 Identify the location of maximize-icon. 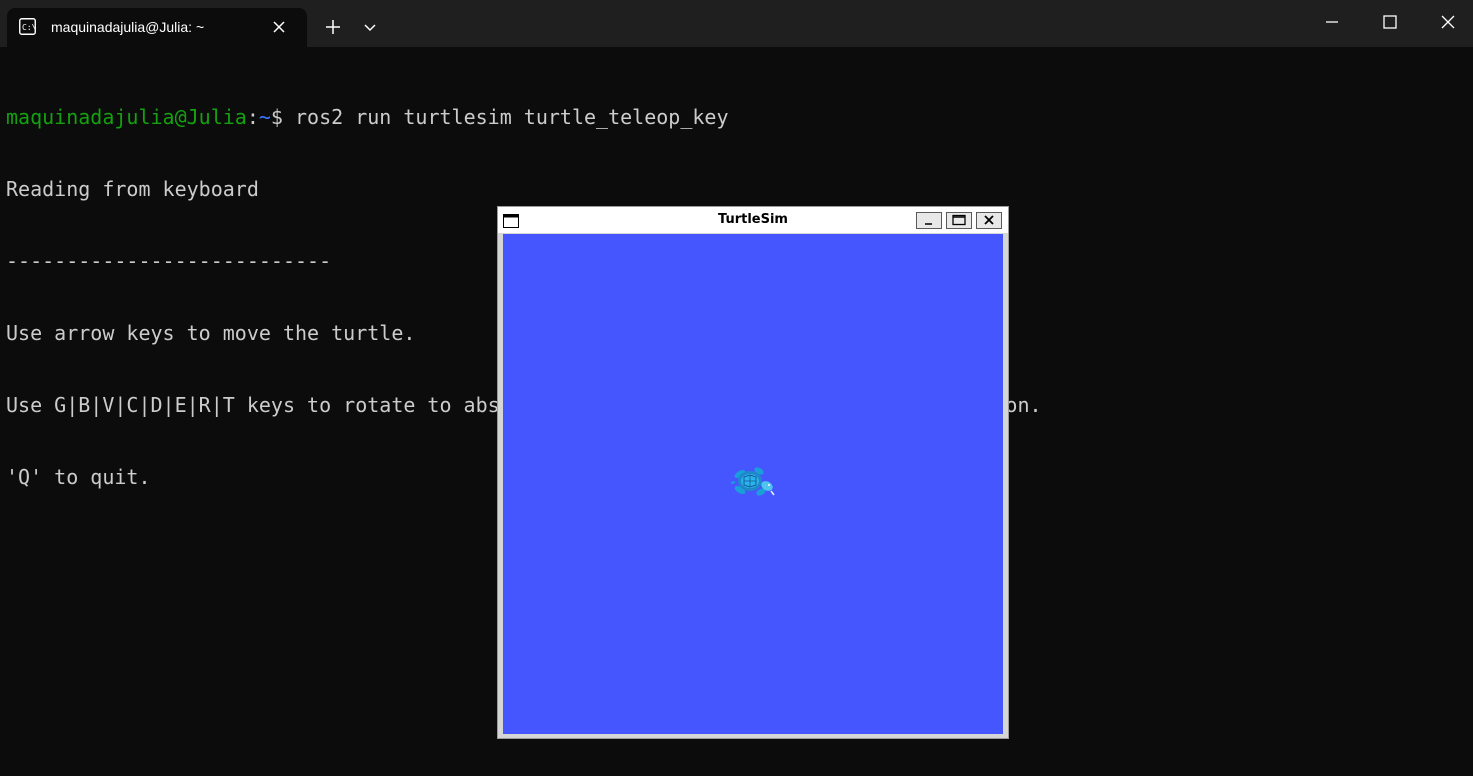
(1390, 22).